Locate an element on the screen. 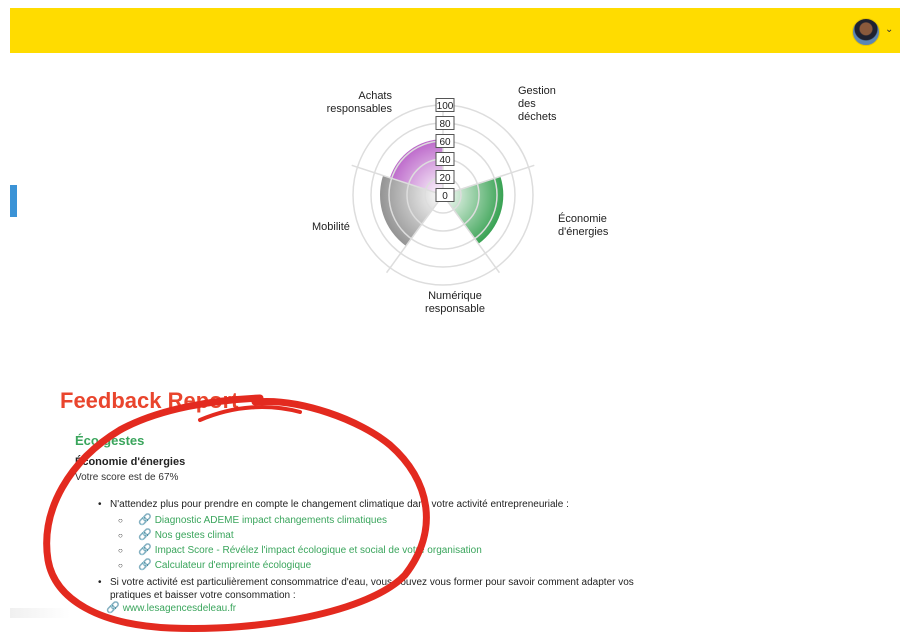 This screenshot has width=900, height=635. label-achats-line2: responsables is located at coordinates (359, 109).